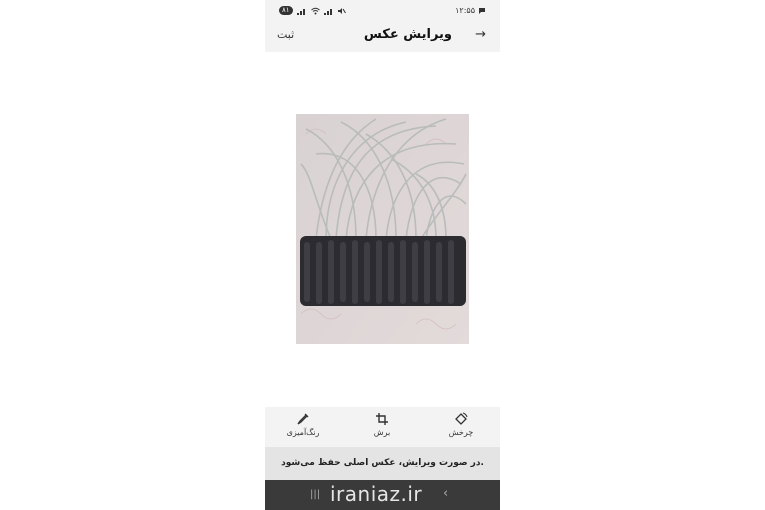 The image size is (765, 510). I want to click on paint-label: رنگ‌آمیزی, so click(303, 432).